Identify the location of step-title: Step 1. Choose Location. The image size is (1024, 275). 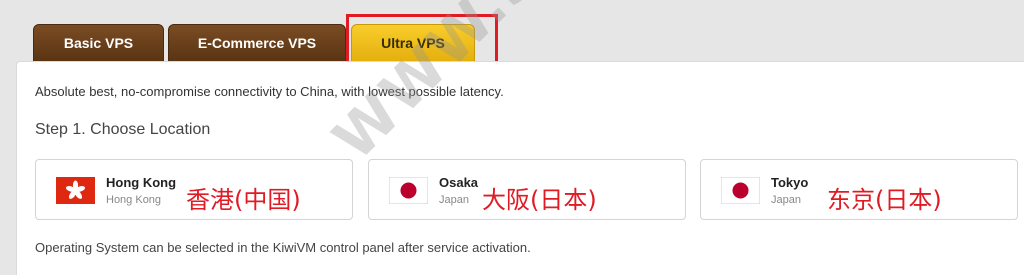
(123, 129).